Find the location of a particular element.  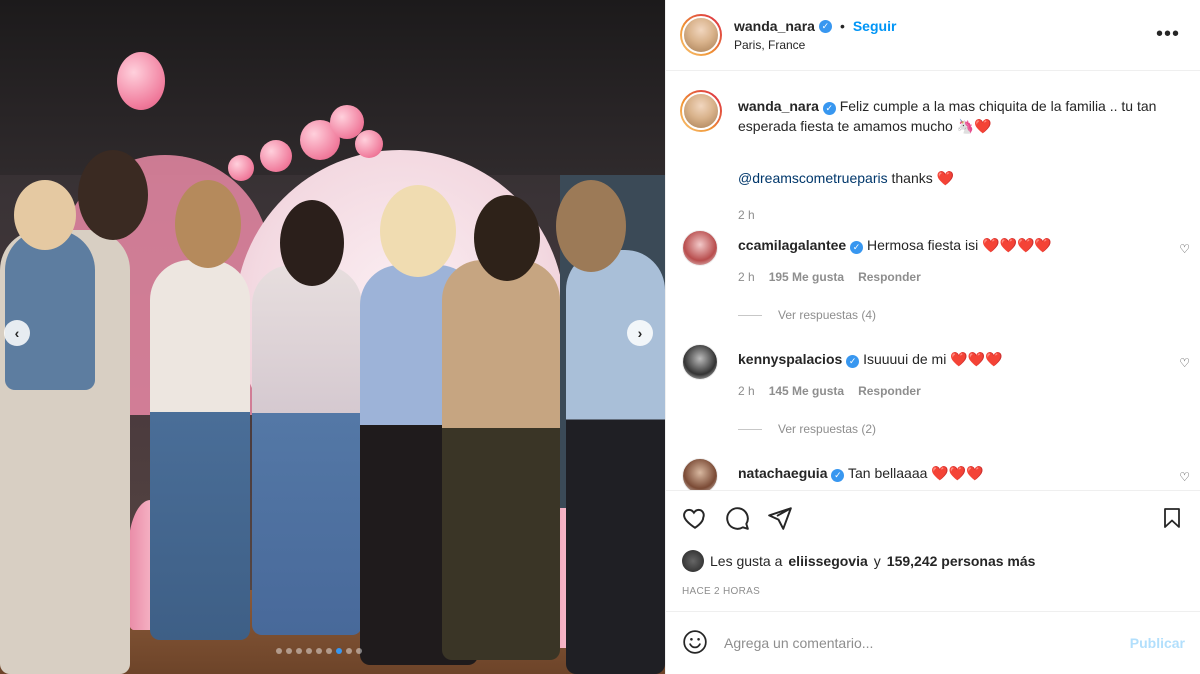

more-options-icon: ••• is located at coordinates (1168, 34).